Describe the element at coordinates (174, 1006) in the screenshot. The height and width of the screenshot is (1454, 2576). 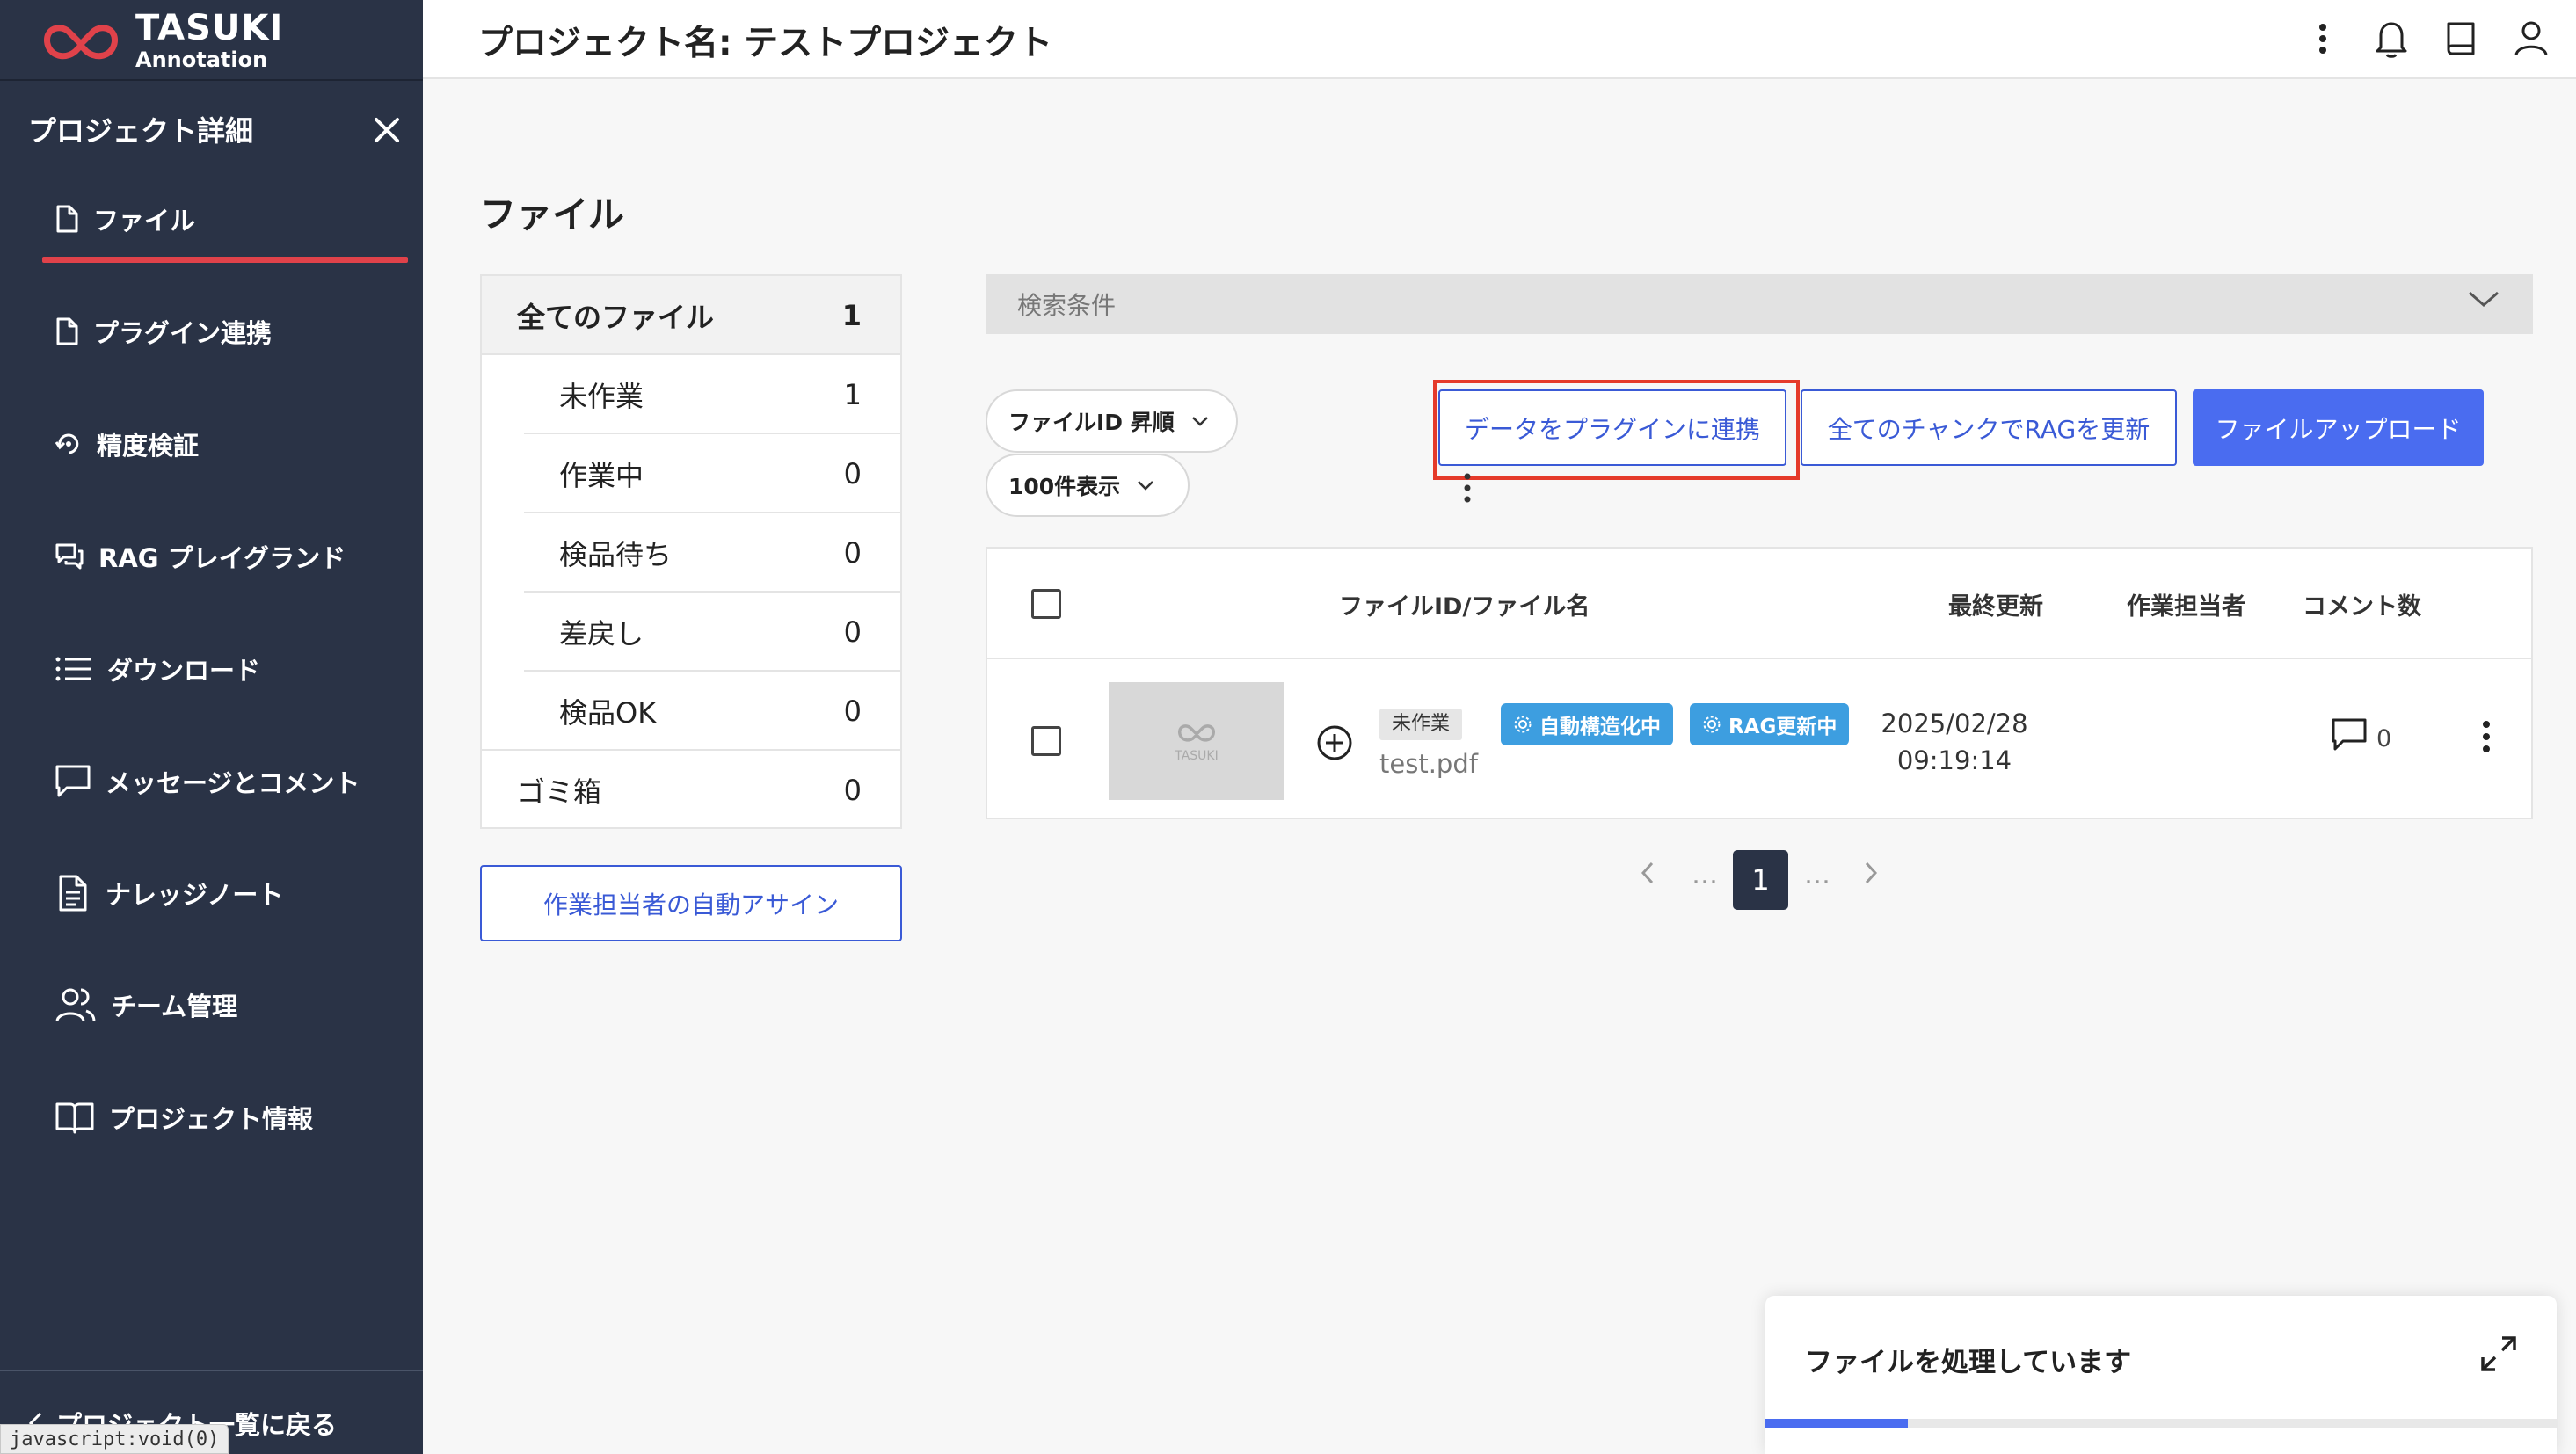
I see `sidebar-item-label: チーム管理` at that location.